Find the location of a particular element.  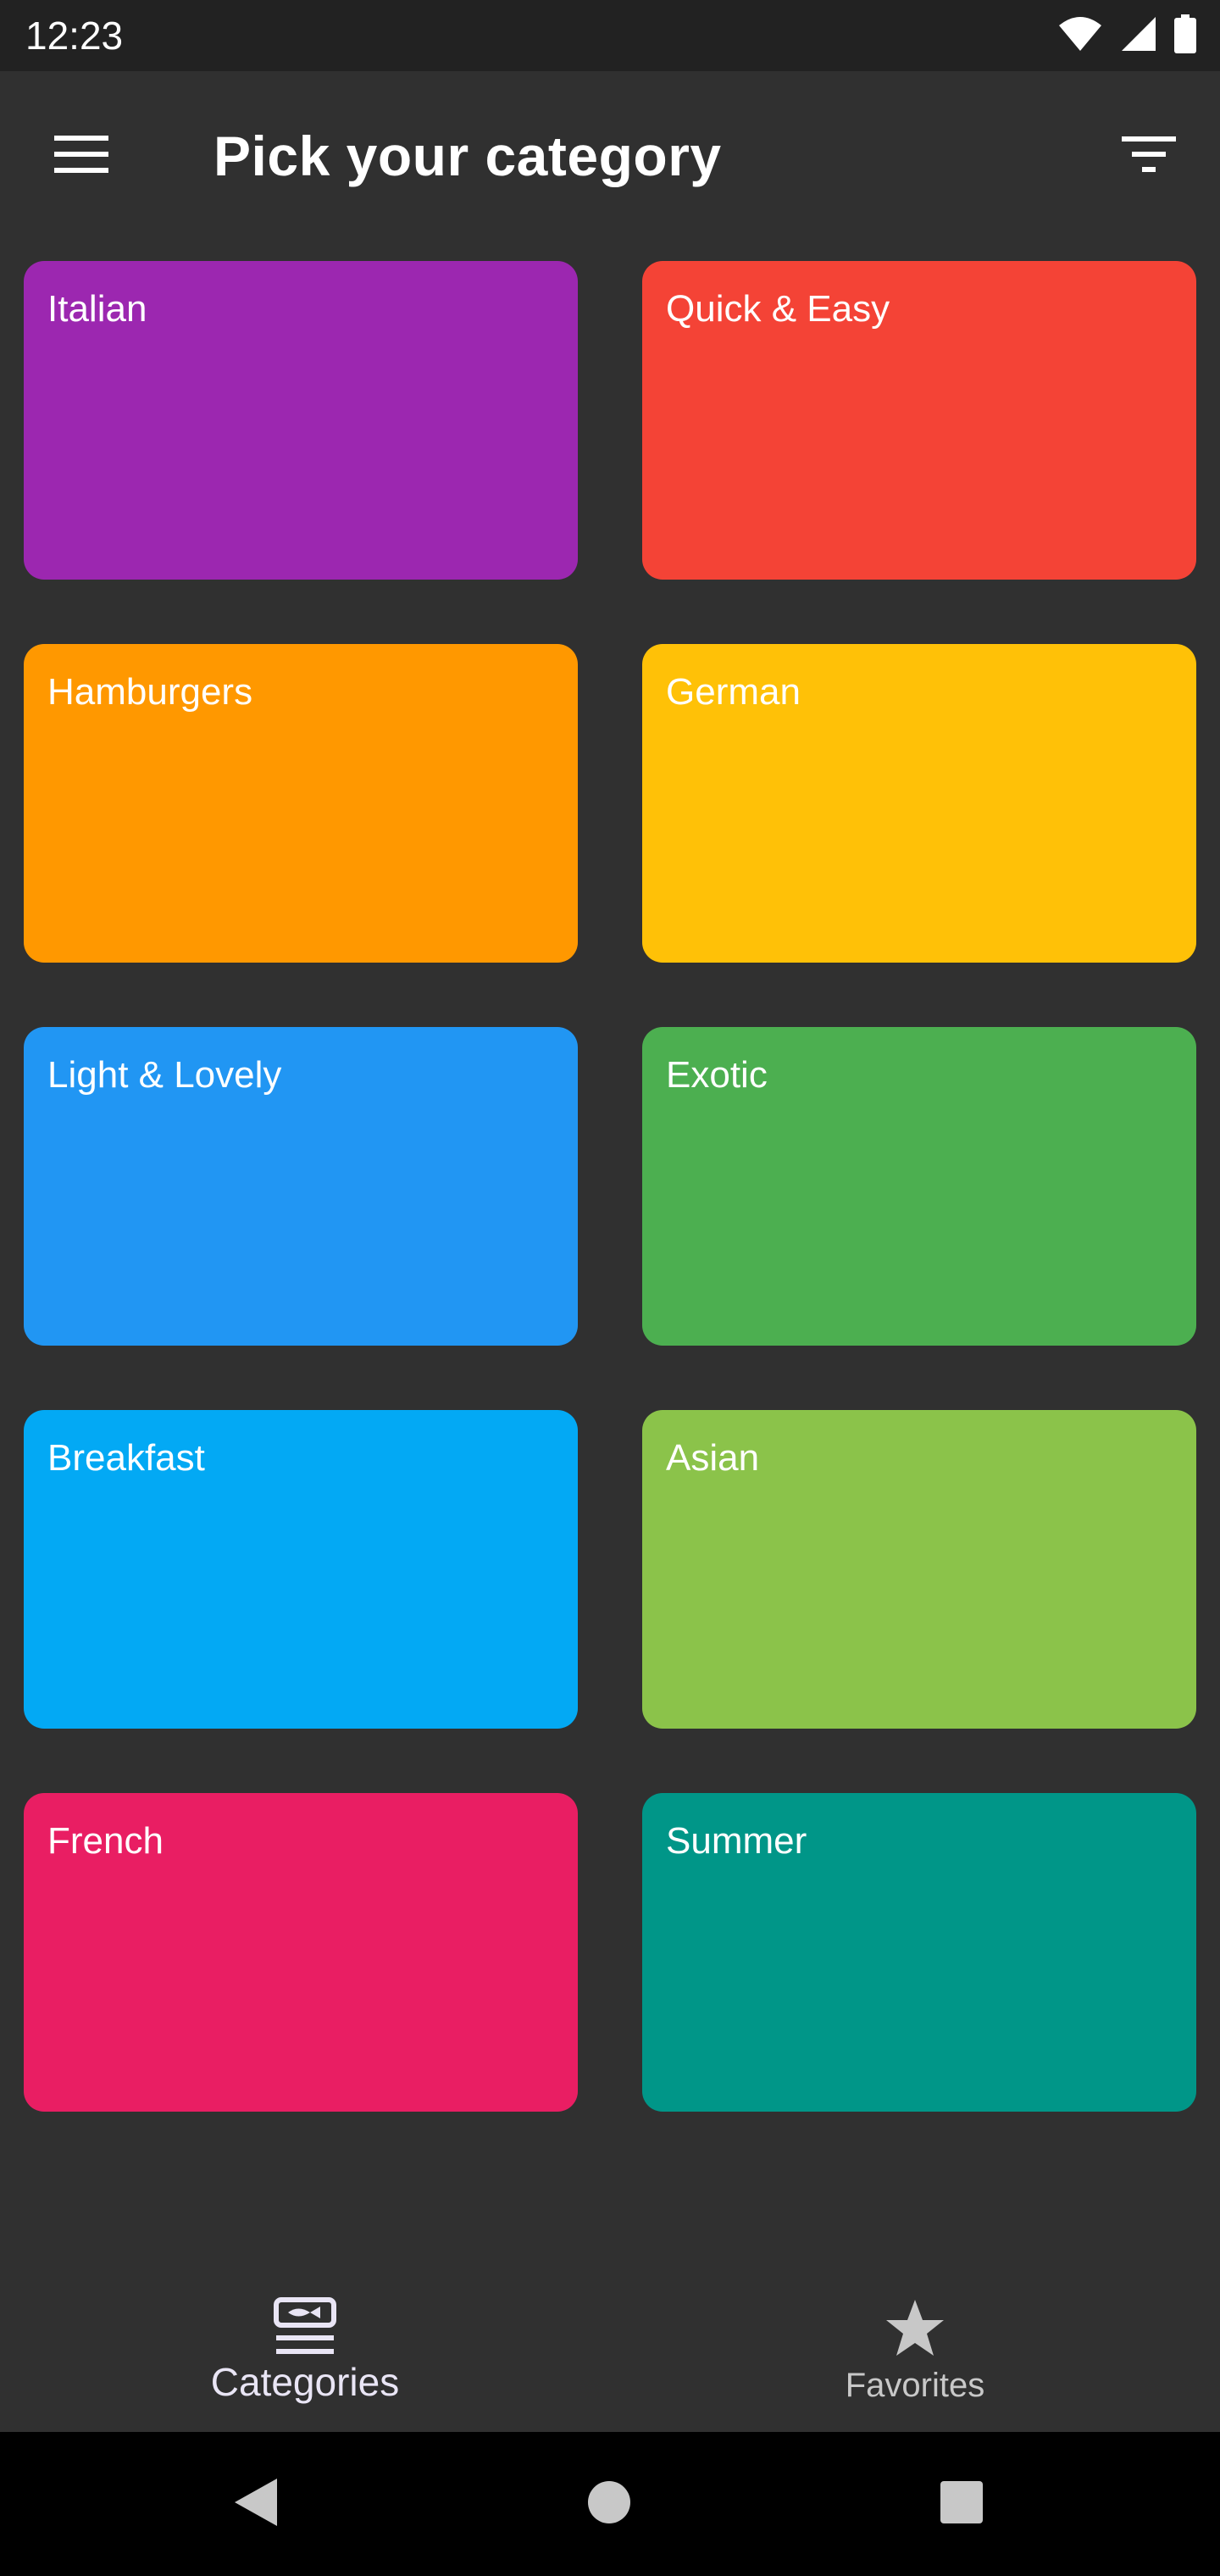

status-time: 12:23 is located at coordinates (74, 36).